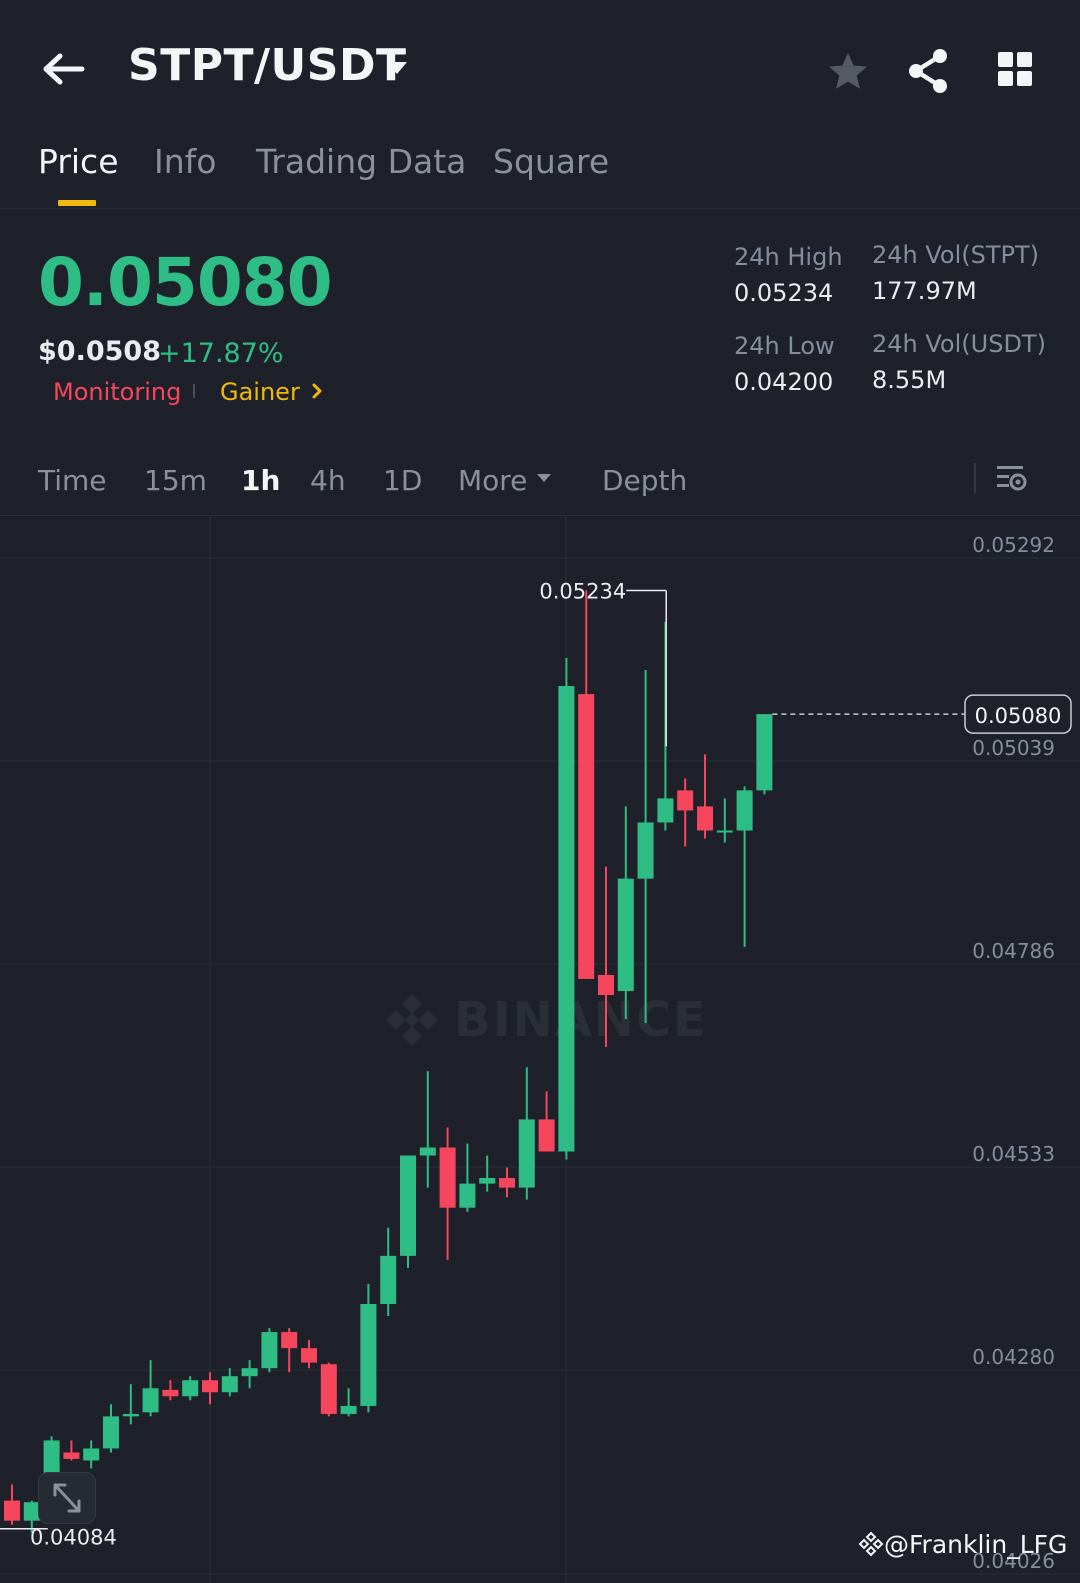  What do you see at coordinates (63, 69) in the screenshot?
I see `back-arrow-icon` at bounding box center [63, 69].